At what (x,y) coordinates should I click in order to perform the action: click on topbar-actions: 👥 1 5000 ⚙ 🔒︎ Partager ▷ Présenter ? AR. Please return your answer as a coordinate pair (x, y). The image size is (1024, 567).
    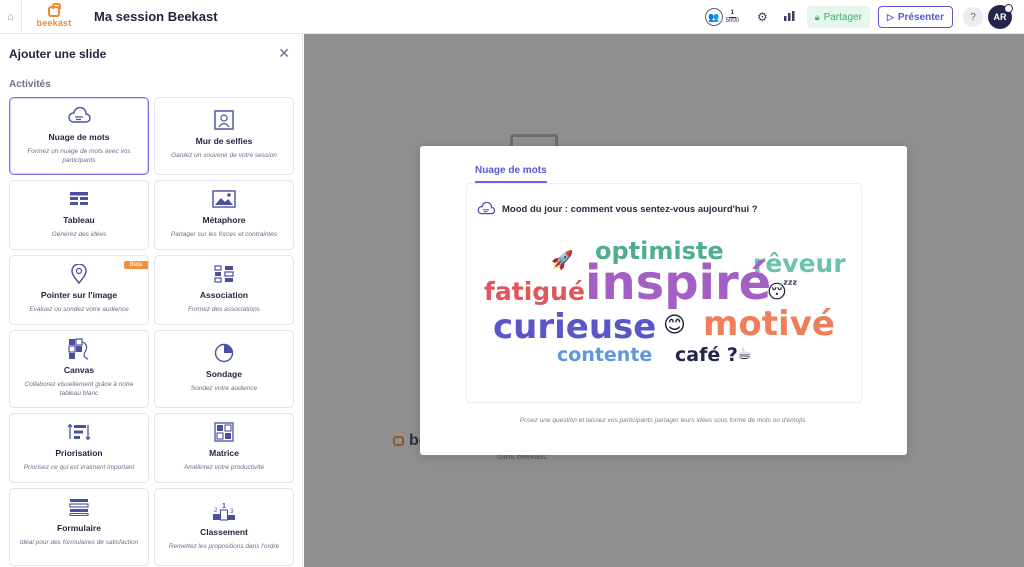
    Looking at the image, I should click on (858, 16).